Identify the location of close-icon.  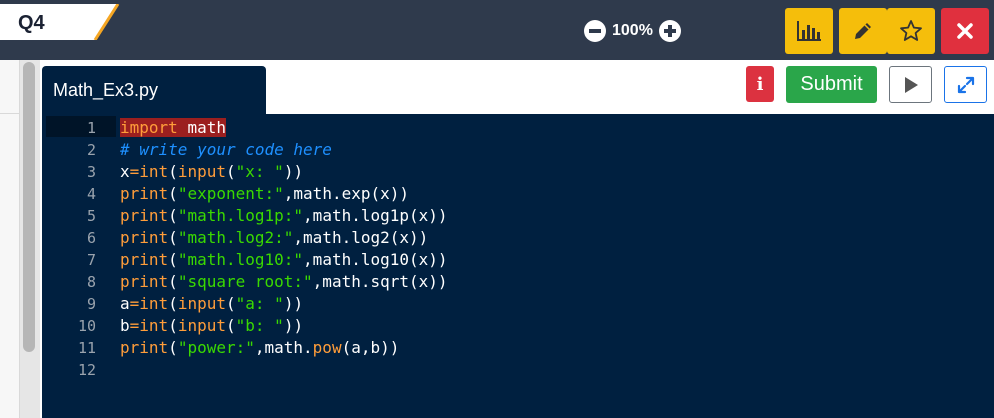
(965, 31).